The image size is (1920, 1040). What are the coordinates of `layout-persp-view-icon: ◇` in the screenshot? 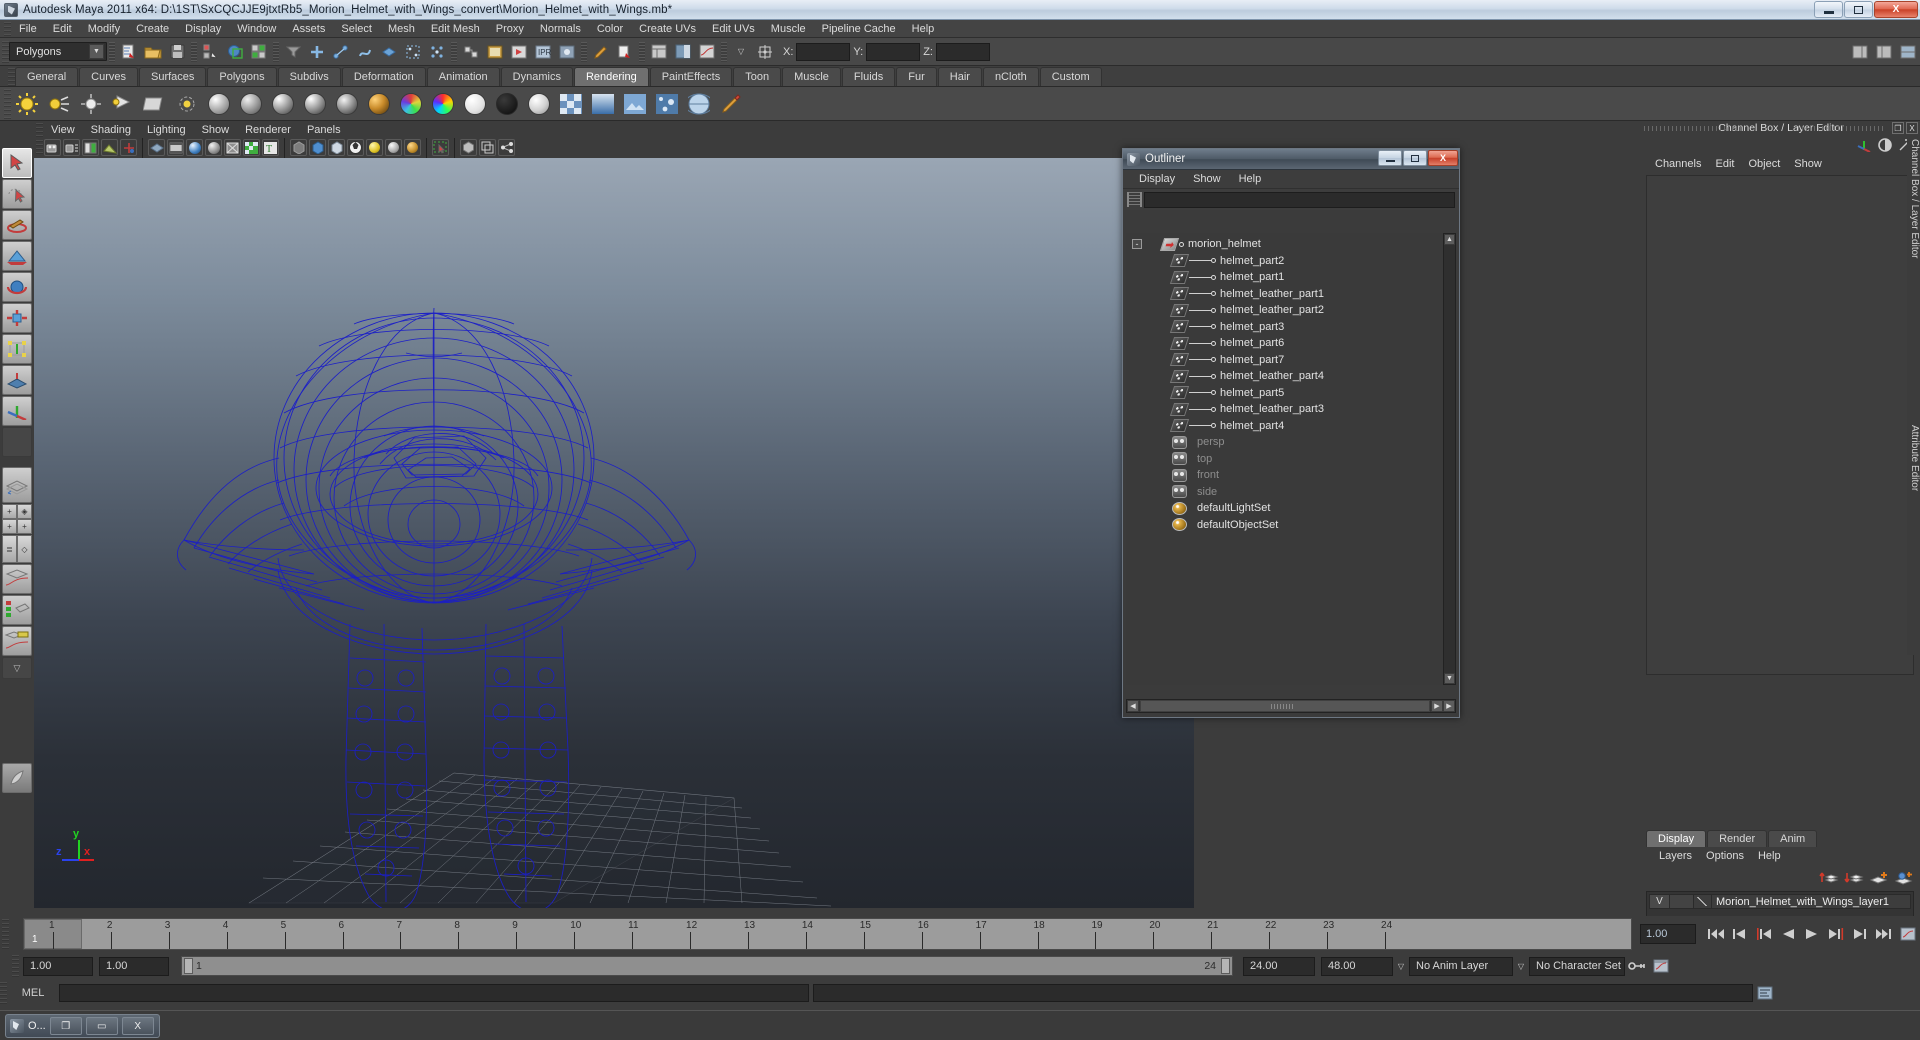 It's located at (24, 549).